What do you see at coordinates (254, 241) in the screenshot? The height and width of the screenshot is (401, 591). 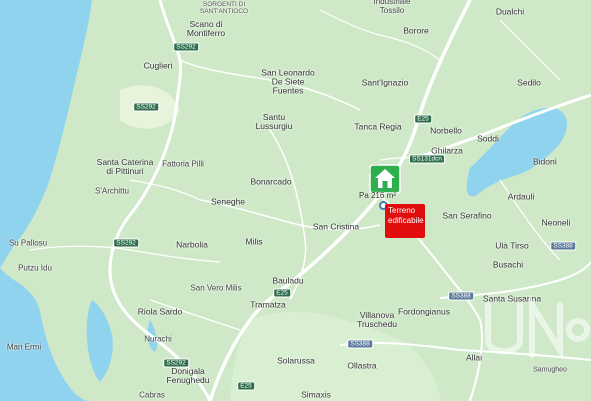 I see `place-label-milis: Milis` at bounding box center [254, 241].